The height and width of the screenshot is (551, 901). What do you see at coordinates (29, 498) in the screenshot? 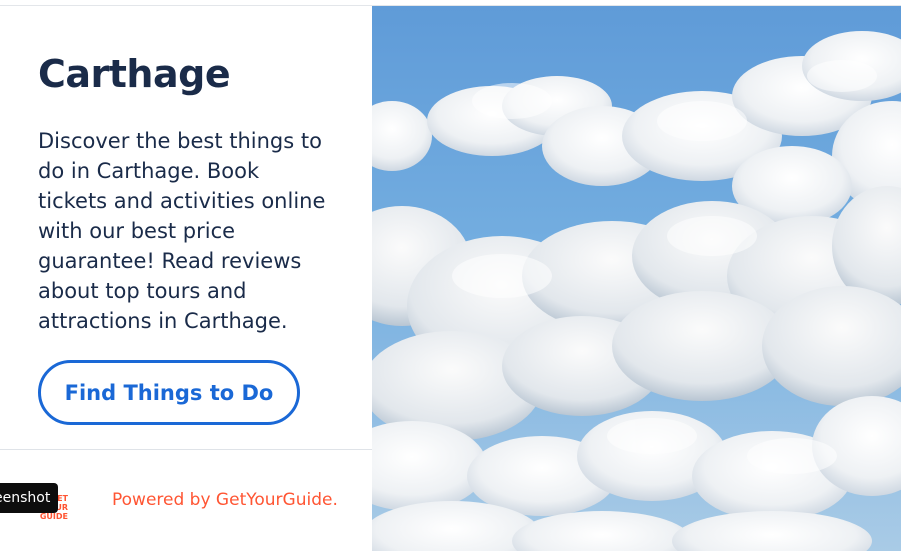
I see `screenshot-tooltip: eenshot` at bounding box center [29, 498].